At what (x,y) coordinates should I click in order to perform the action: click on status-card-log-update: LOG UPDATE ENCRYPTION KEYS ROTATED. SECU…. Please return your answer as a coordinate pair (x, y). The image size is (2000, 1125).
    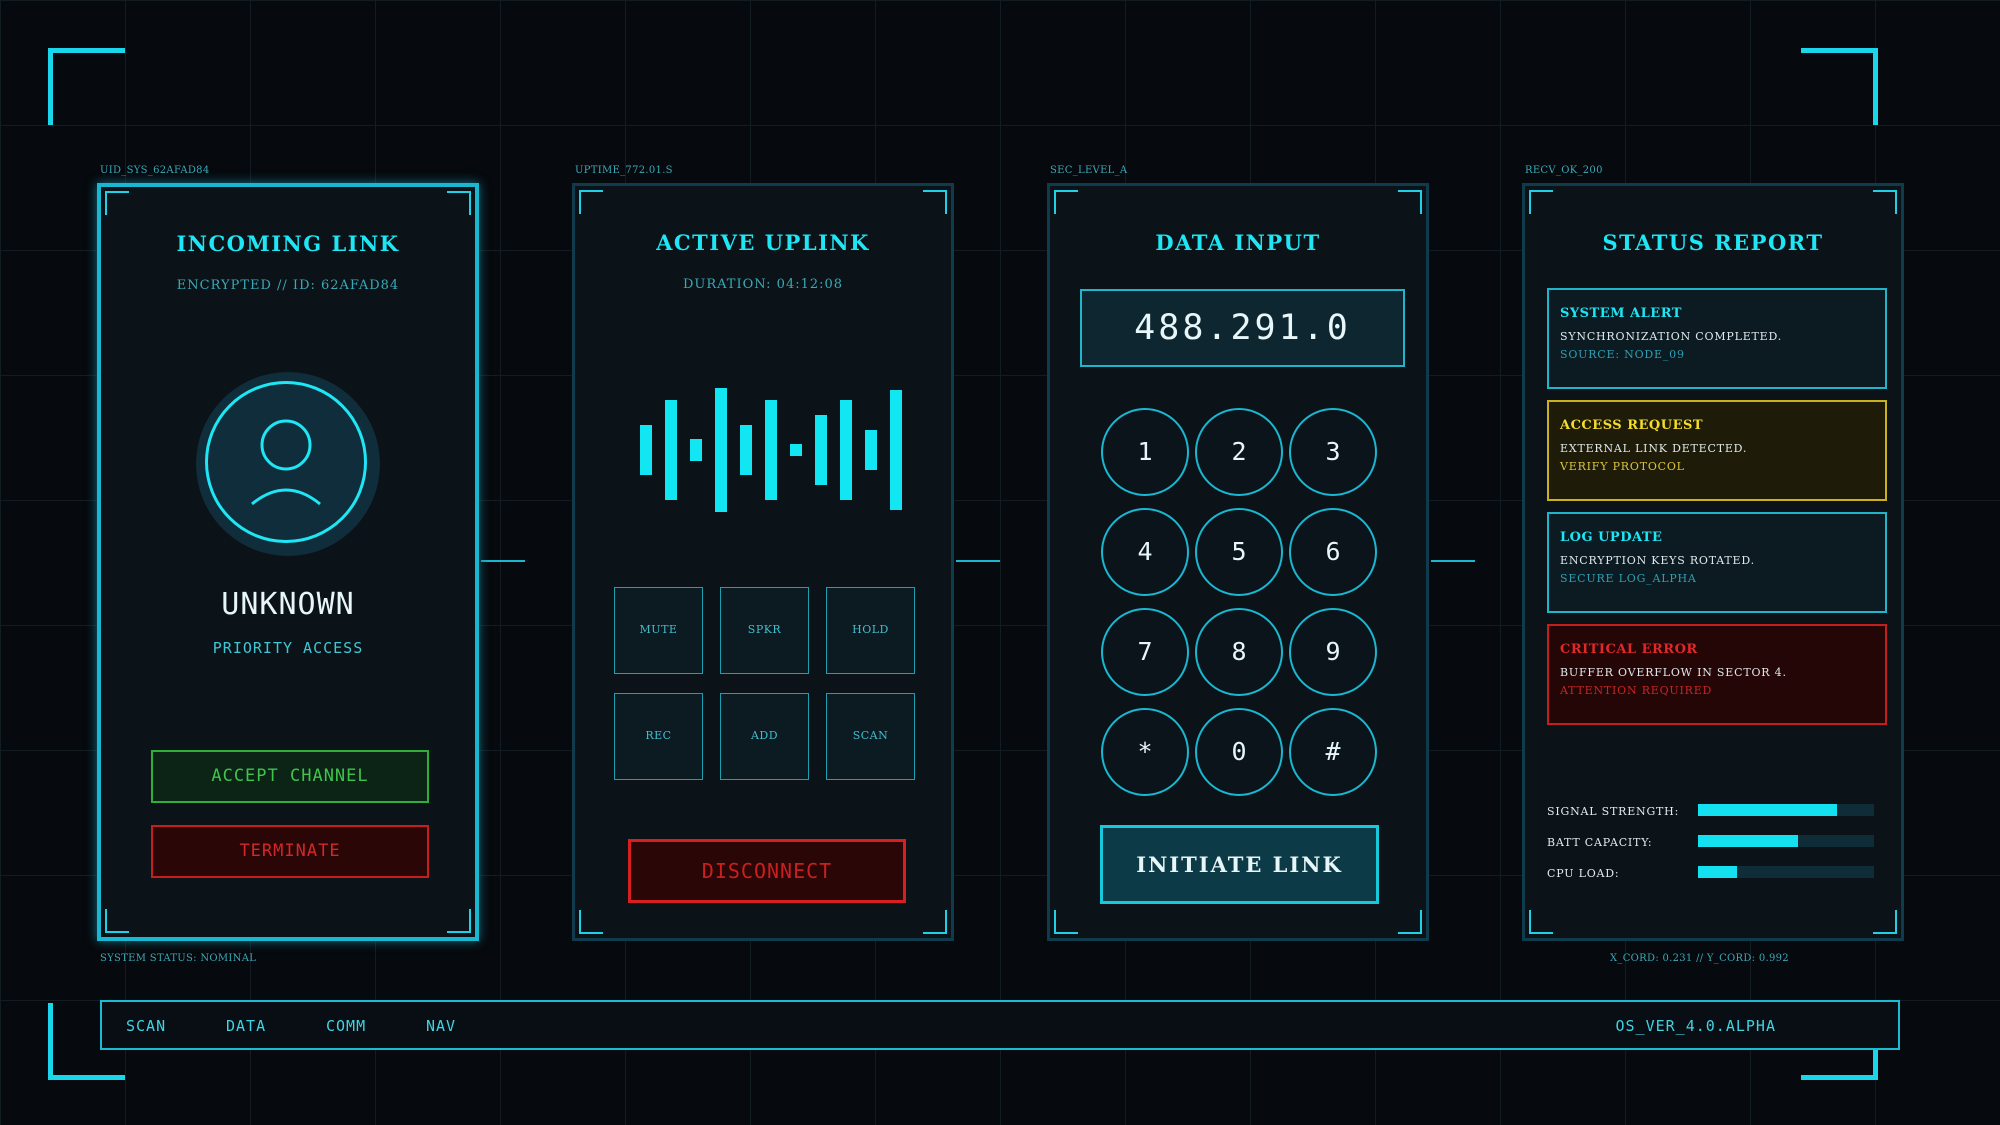
    Looking at the image, I should click on (1717, 562).